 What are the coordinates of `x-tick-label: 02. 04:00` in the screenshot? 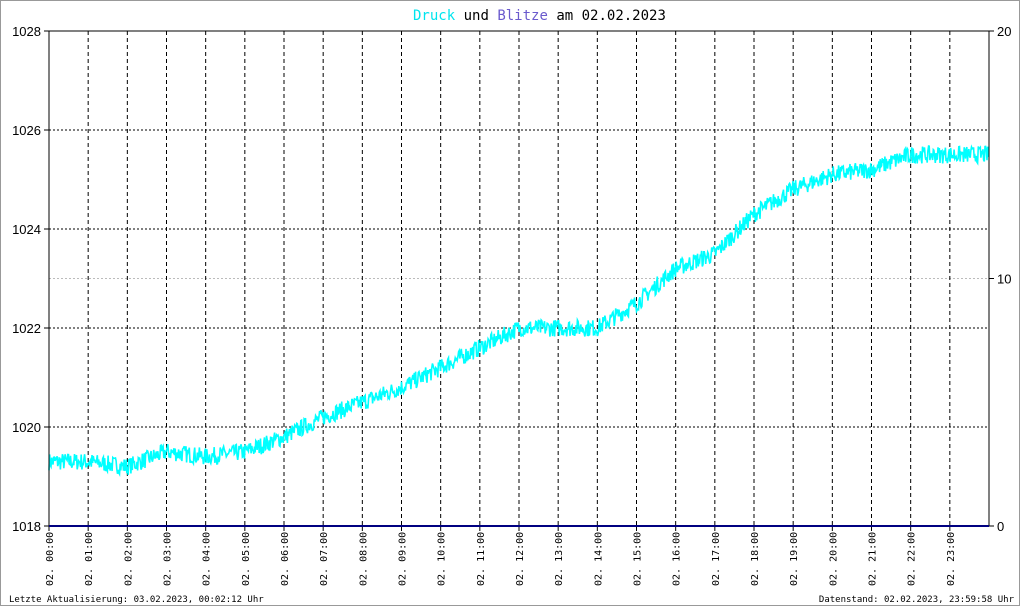 It's located at (207, 559).